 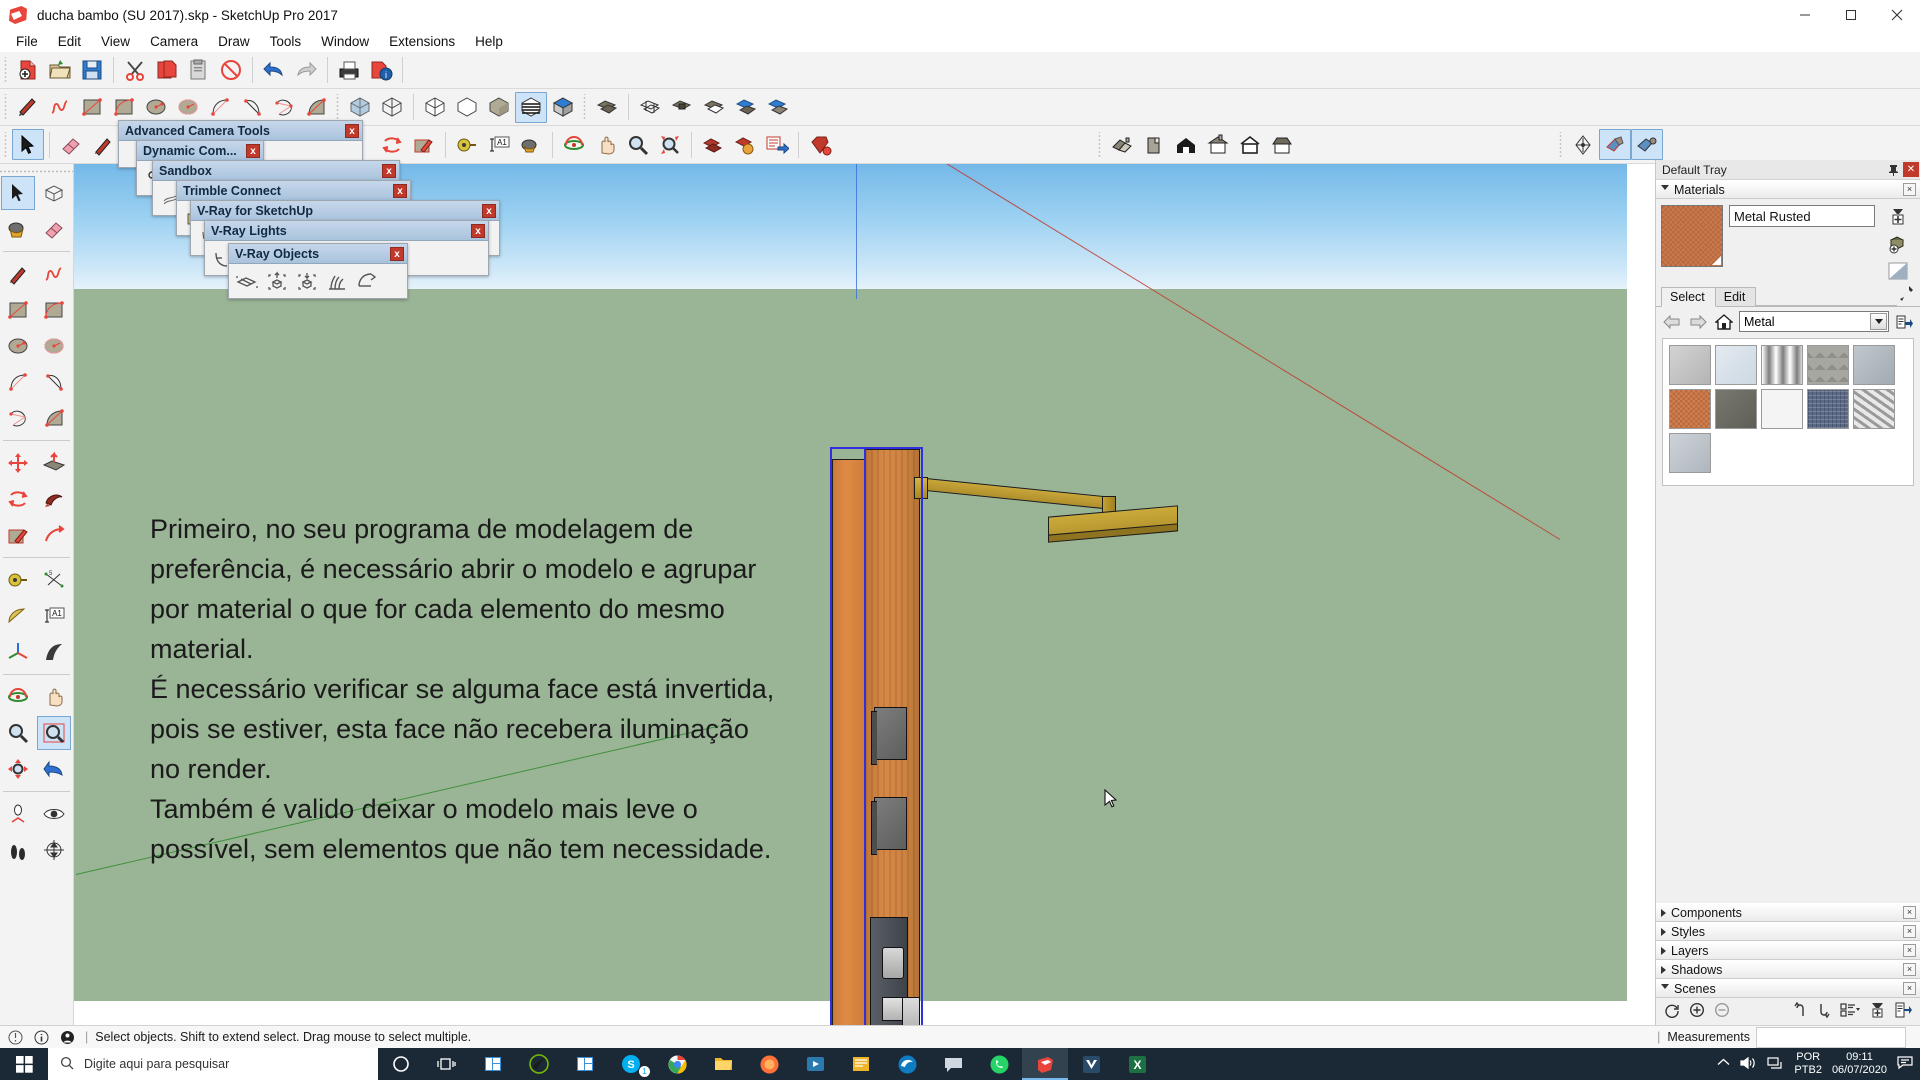 I want to click on skype-icon: S 1, so click(x=631, y=1064).